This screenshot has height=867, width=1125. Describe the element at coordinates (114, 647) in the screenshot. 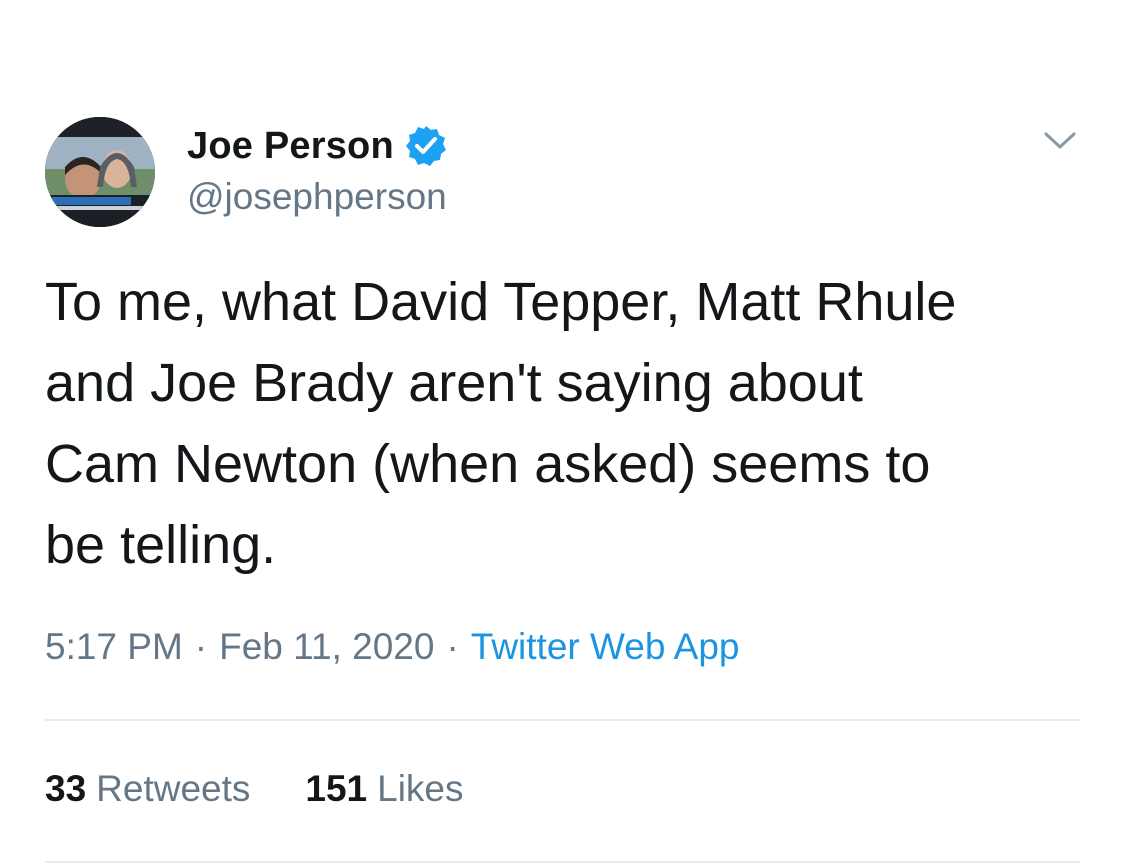

I see `tweet-time: 5:17 PM` at that location.